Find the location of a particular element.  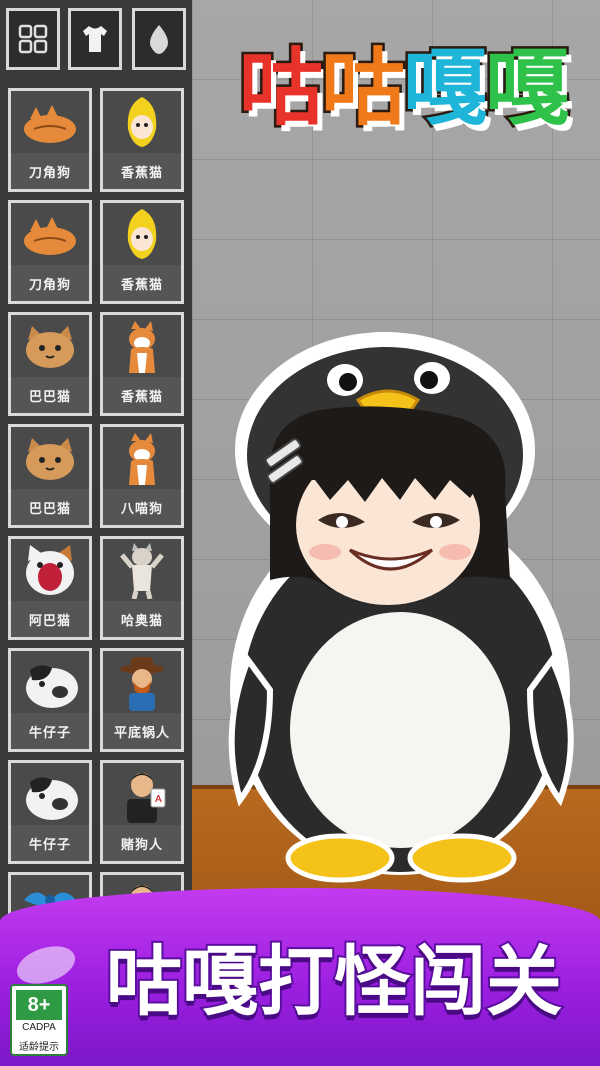

character-item: A 赌狗人 is located at coordinates (142, 812).